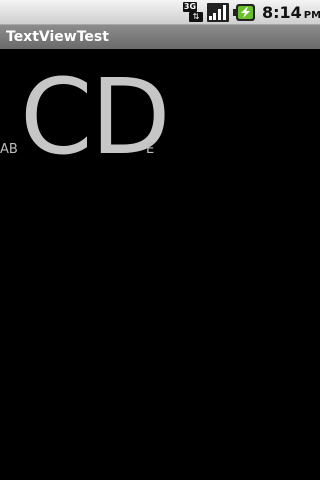 This screenshot has height=480, width=320. What do you see at coordinates (160, 12) in the screenshot?
I see `status-bar: 3G ⇅ 8:14 PM` at bounding box center [160, 12].